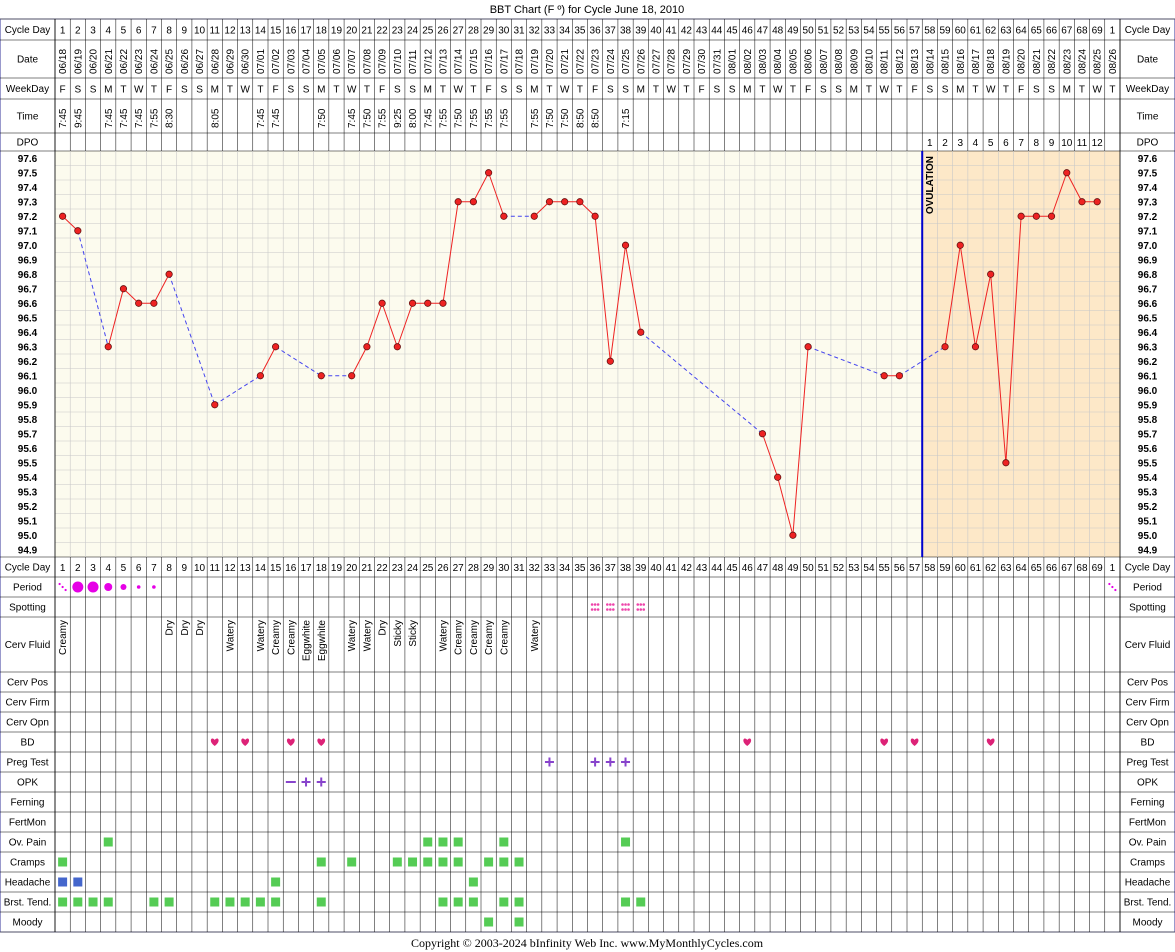  I want to click on cycle-day-label: 61, so click(976, 31).